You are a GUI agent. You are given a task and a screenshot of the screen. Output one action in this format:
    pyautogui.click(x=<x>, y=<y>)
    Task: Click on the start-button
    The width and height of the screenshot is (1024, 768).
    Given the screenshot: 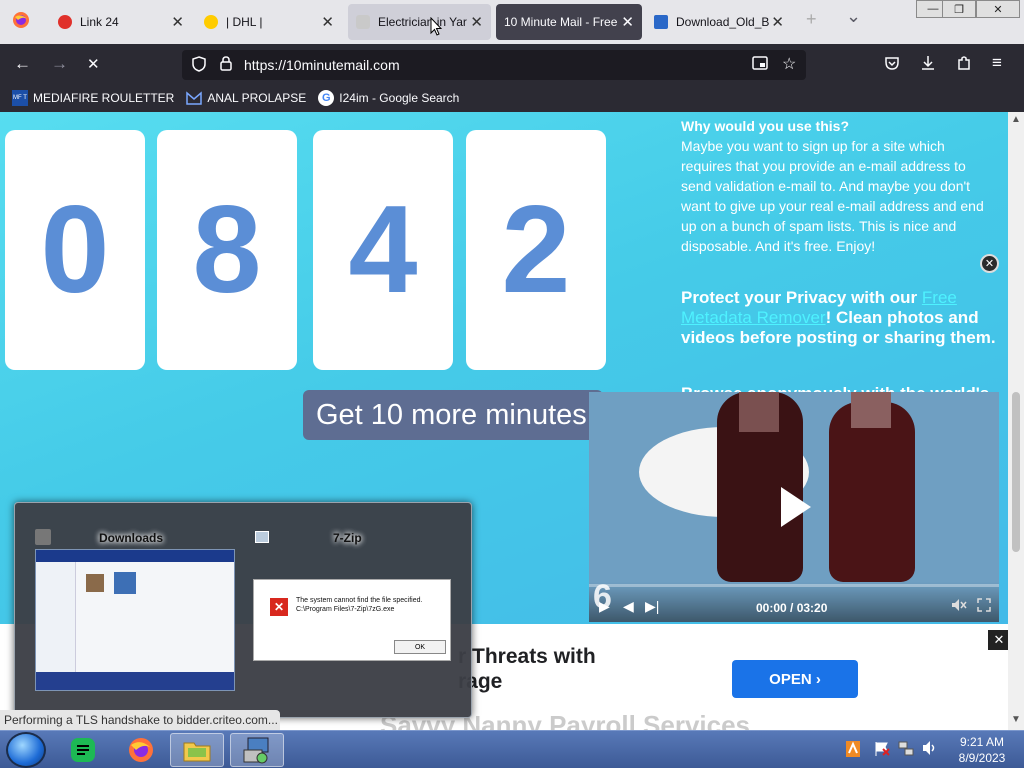 What is the action you would take?
    pyautogui.click(x=26, y=750)
    